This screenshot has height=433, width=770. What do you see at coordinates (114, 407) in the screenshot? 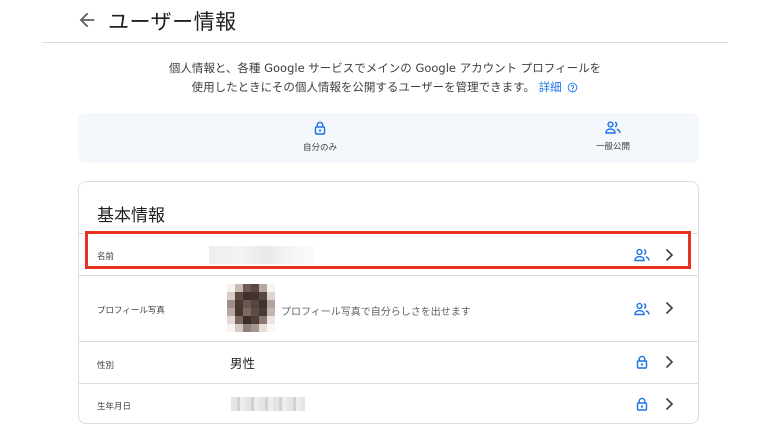
I see `birthday-label: 生年月日` at bounding box center [114, 407].